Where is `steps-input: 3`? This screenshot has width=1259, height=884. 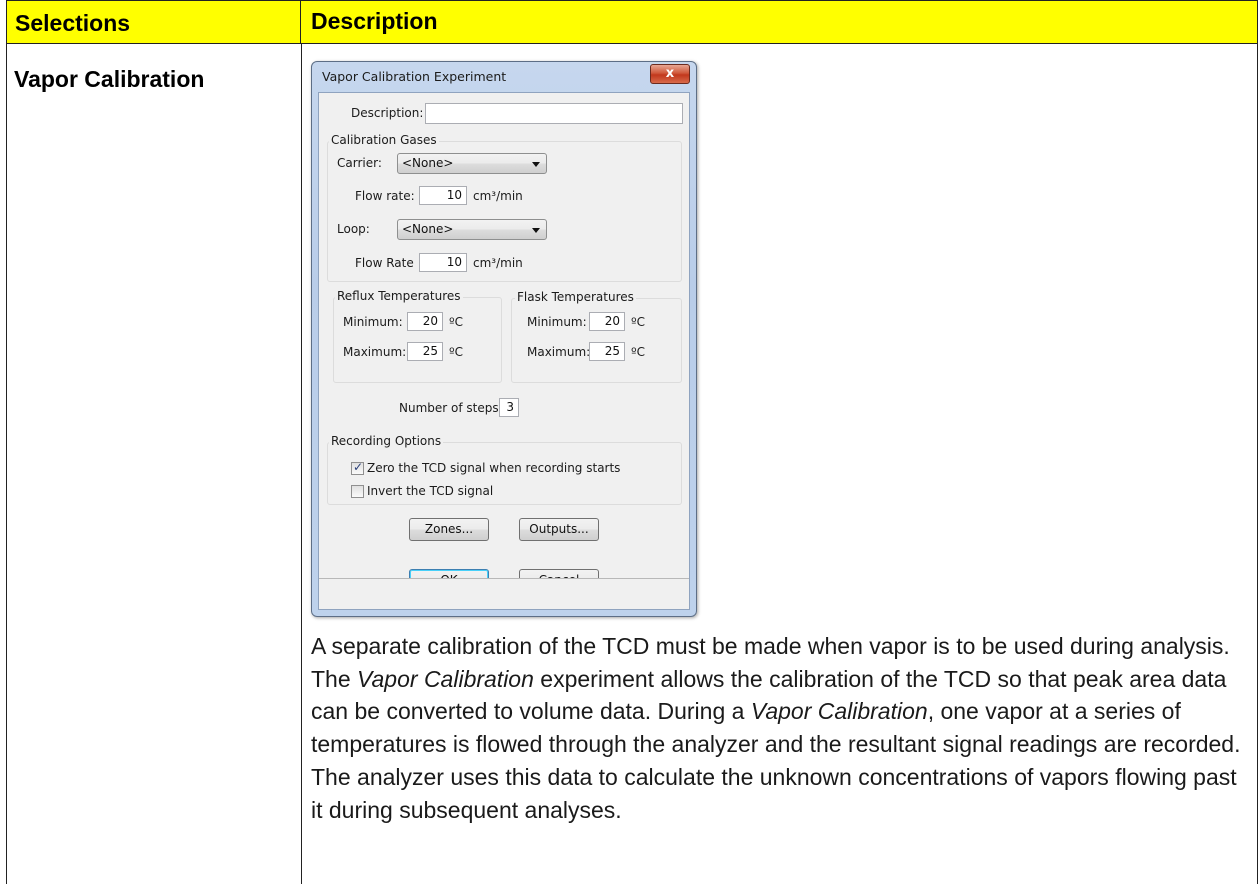
steps-input: 3 is located at coordinates (509, 407).